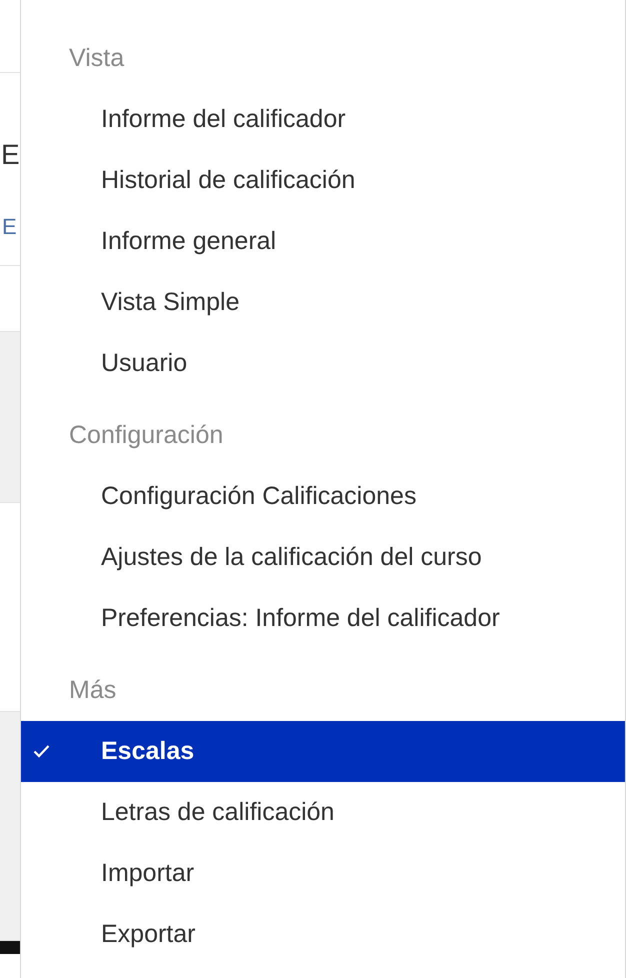 The image size is (626, 978). Describe the element at coordinates (146, 435) in the screenshot. I see `menu-section-header: Configuración` at that location.